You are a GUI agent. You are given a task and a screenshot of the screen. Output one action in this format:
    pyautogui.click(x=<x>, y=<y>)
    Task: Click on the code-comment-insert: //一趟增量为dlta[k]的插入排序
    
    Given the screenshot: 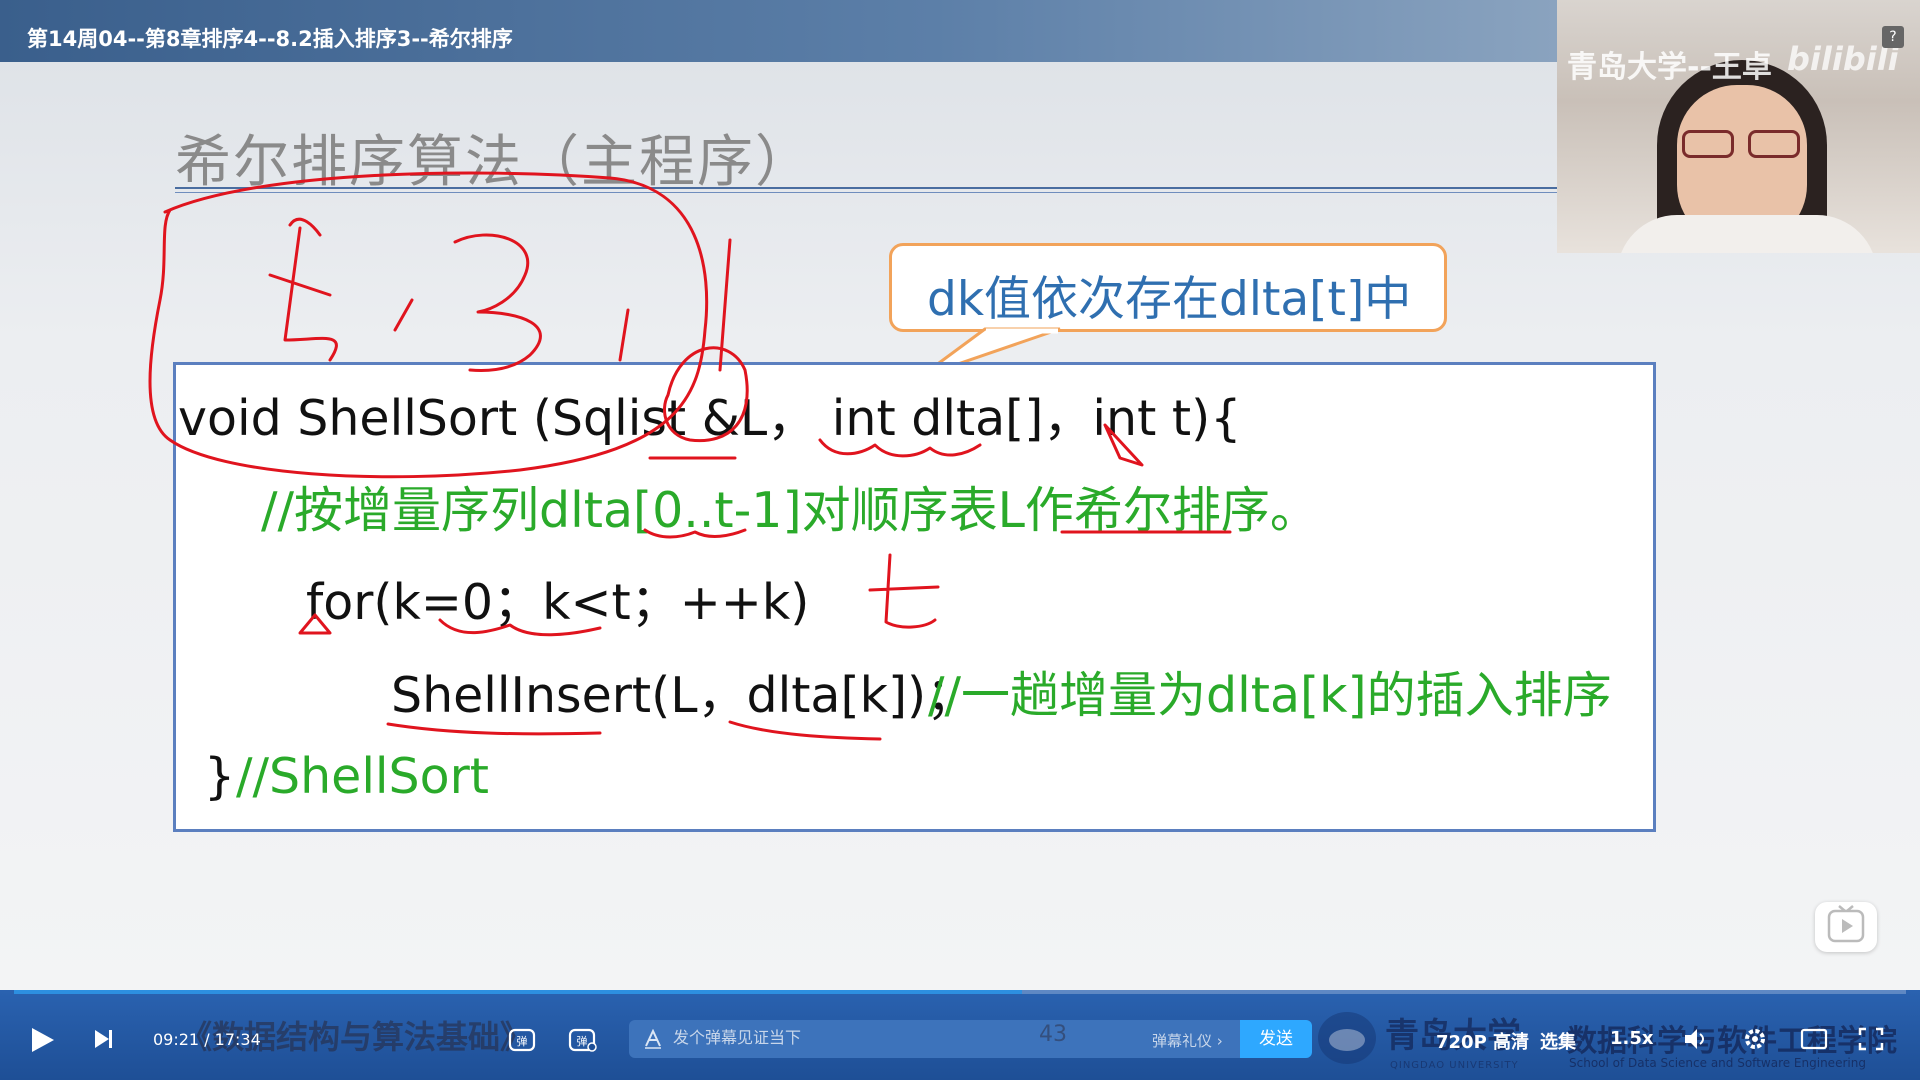 What is the action you would take?
    pyautogui.click(x=1270, y=695)
    